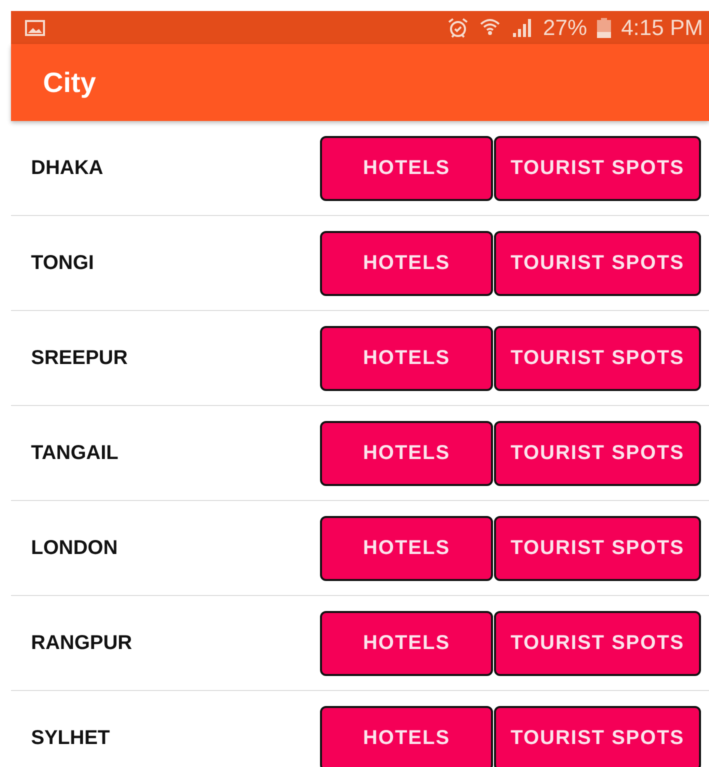 The width and height of the screenshot is (709, 767). I want to click on city-name: RANGPUR, so click(82, 643).